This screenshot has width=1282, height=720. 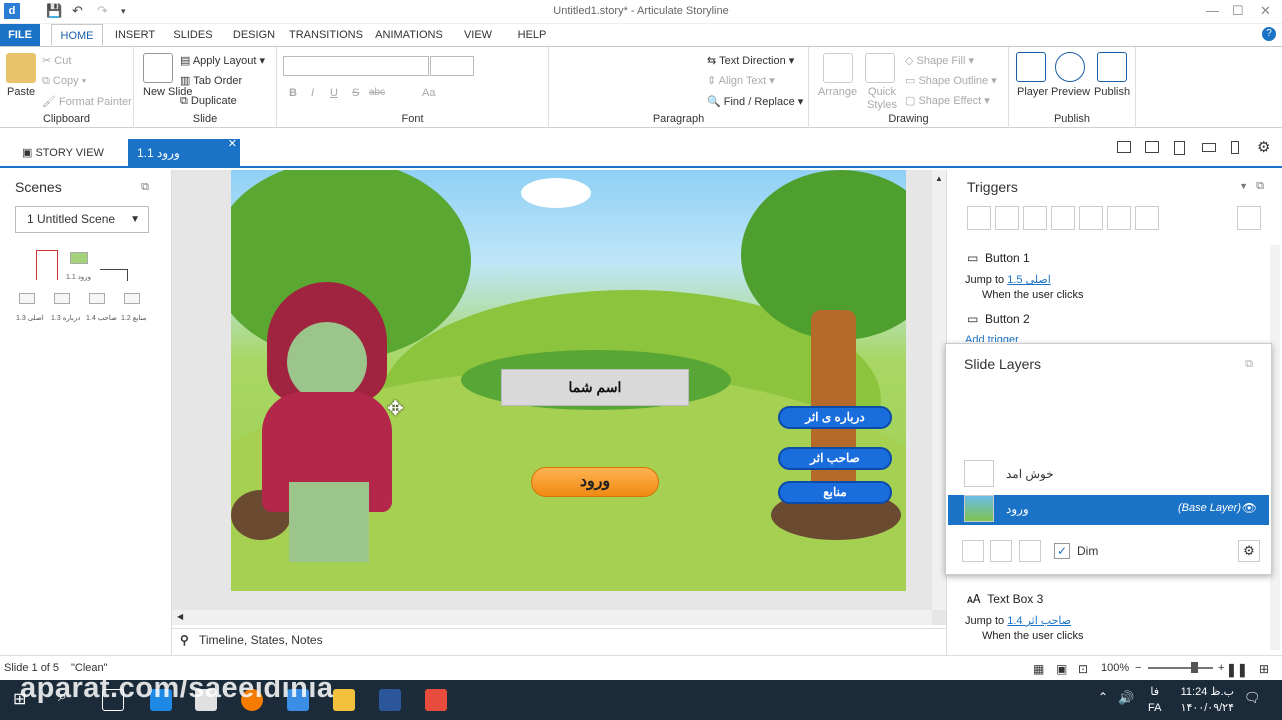 I want to click on tab-slides: SLIDES, so click(x=193, y=35).